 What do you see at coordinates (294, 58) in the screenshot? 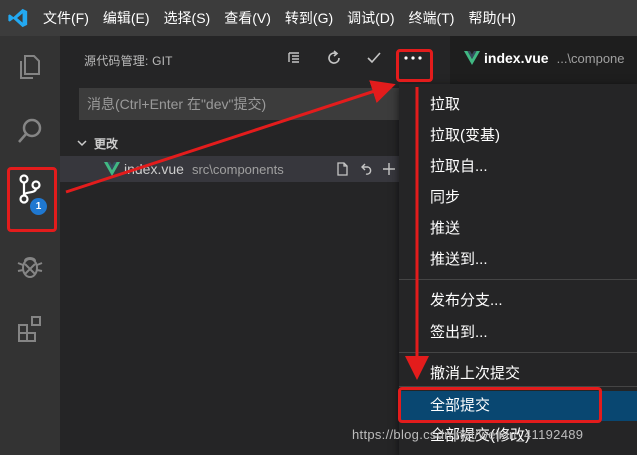
I see `view-as-list-icon` at bounding box center [294, 58].